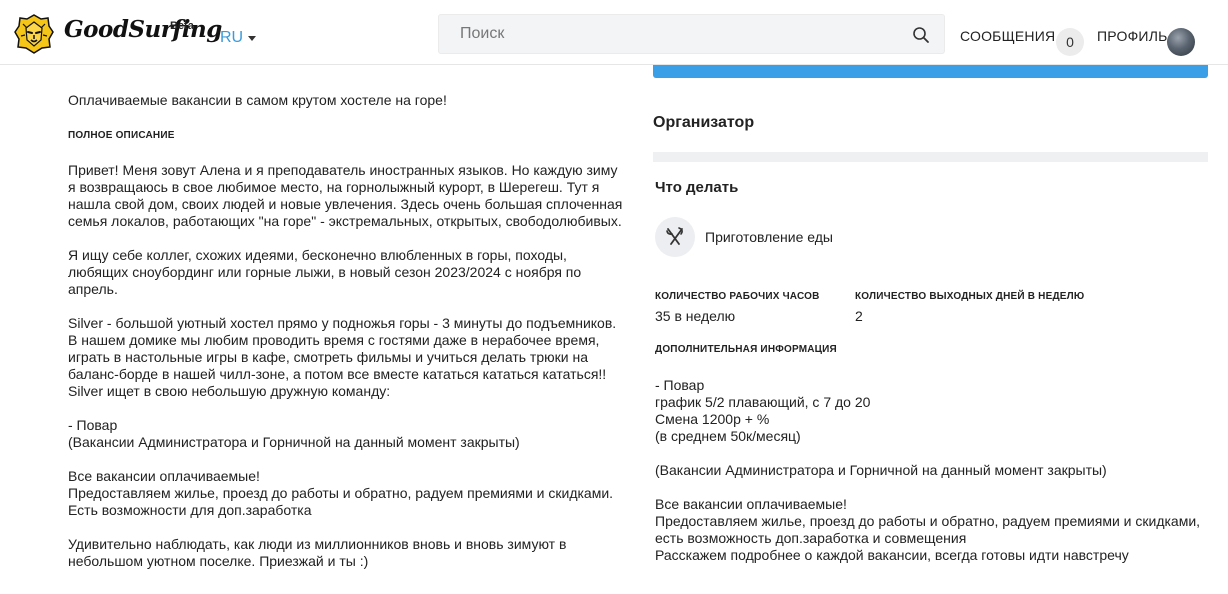 The image size is (1228, 594). I want to click on language-selector: RU, so click(238, 38).